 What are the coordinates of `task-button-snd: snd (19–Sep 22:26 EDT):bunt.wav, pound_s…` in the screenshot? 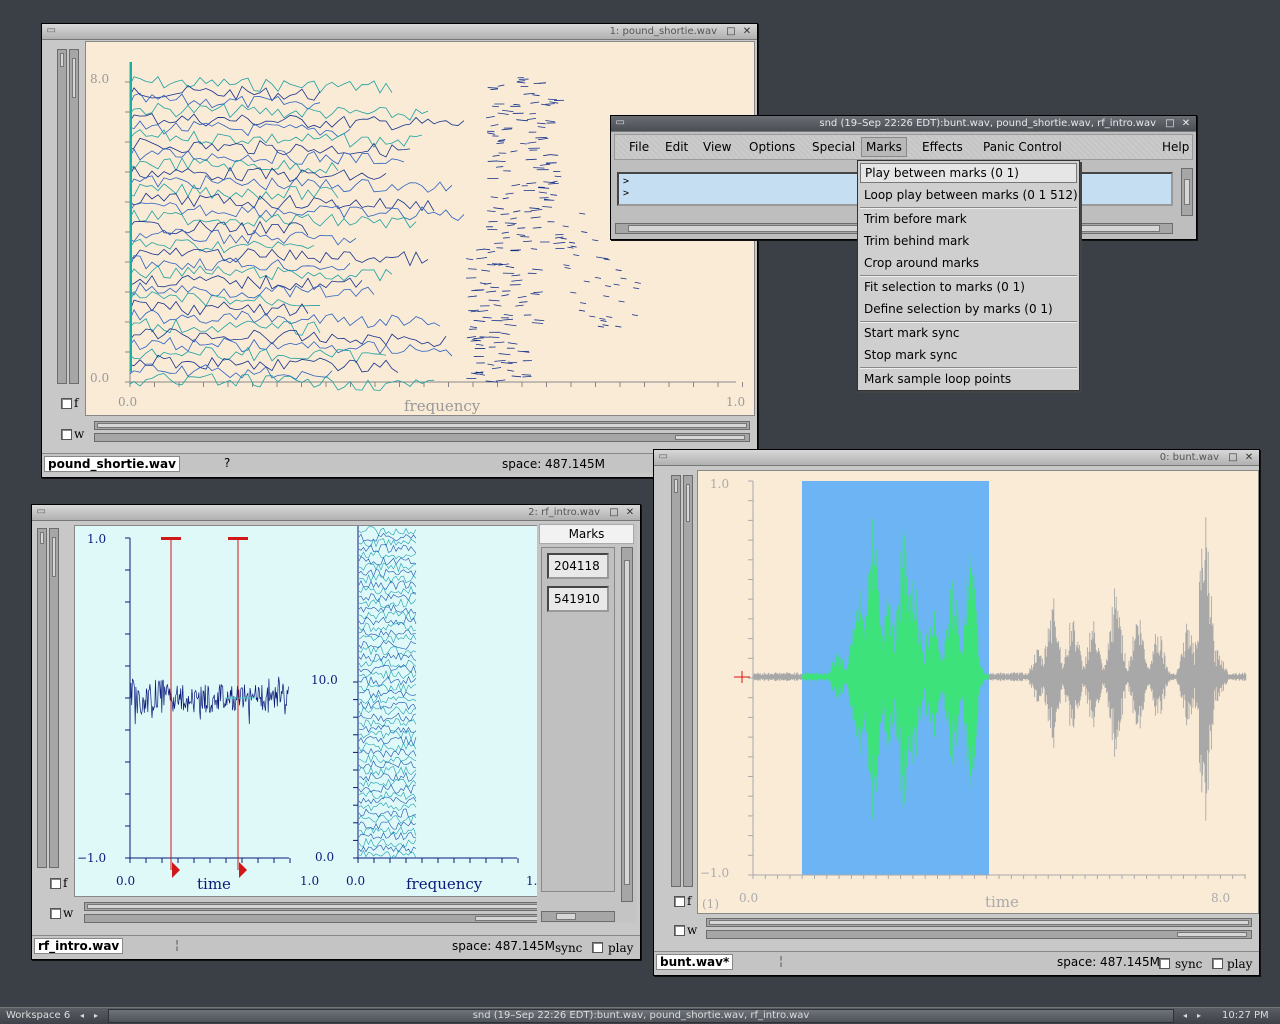 It's located at (641, 1016).